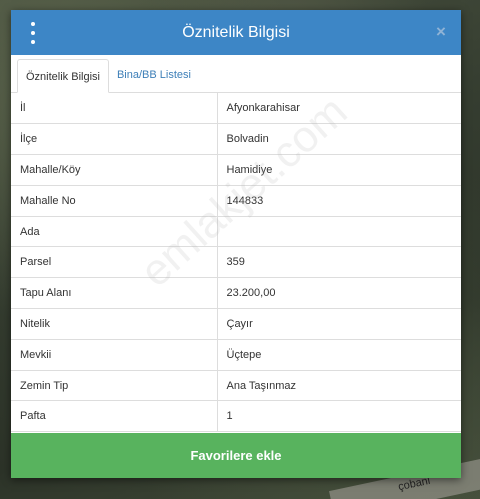 This screenshot has height=499, width=480. I want to click on attribute-value: Afyonkarahisar, so click(339, 109).